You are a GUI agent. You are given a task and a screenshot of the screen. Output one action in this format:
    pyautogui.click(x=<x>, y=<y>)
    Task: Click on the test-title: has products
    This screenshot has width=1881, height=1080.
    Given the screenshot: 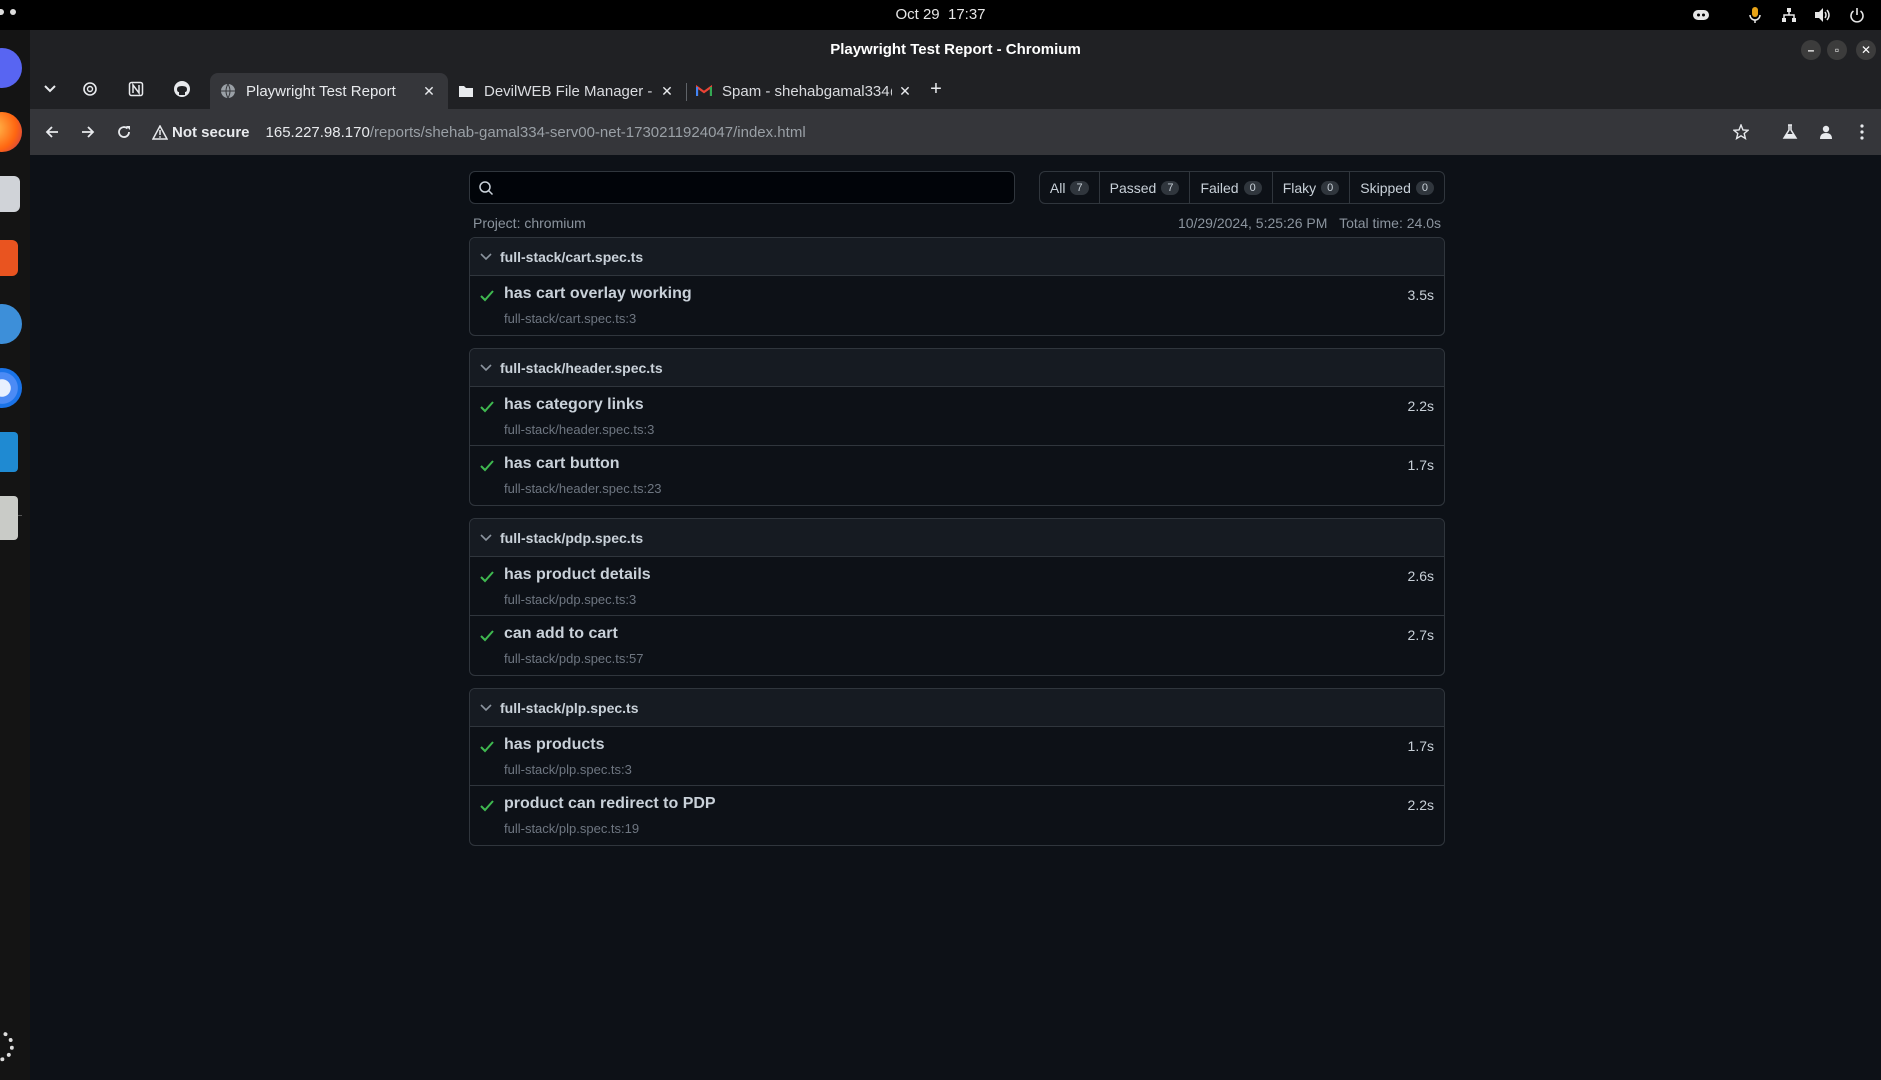 What is the action you would take?
    pyautogui.click(x=554, y=745)
    